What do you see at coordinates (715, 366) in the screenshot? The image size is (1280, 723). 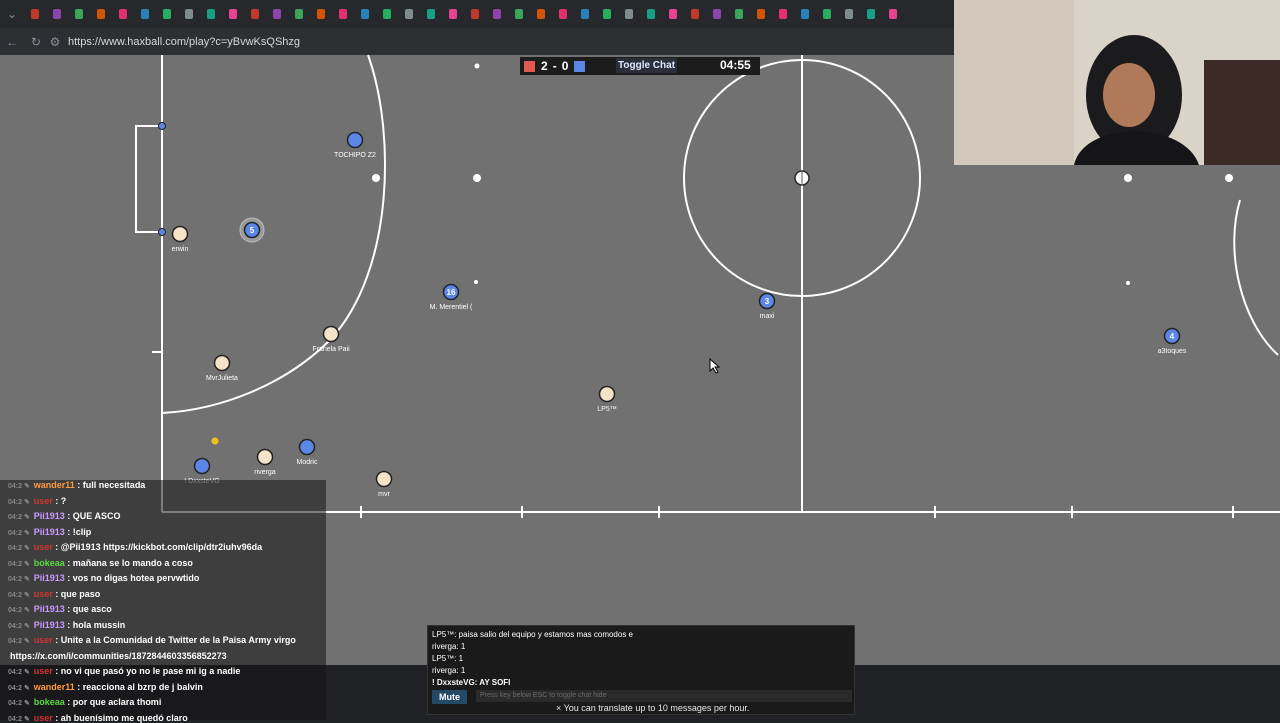 I see `mouse-cursor-icon` at bounding box center [715, 366].